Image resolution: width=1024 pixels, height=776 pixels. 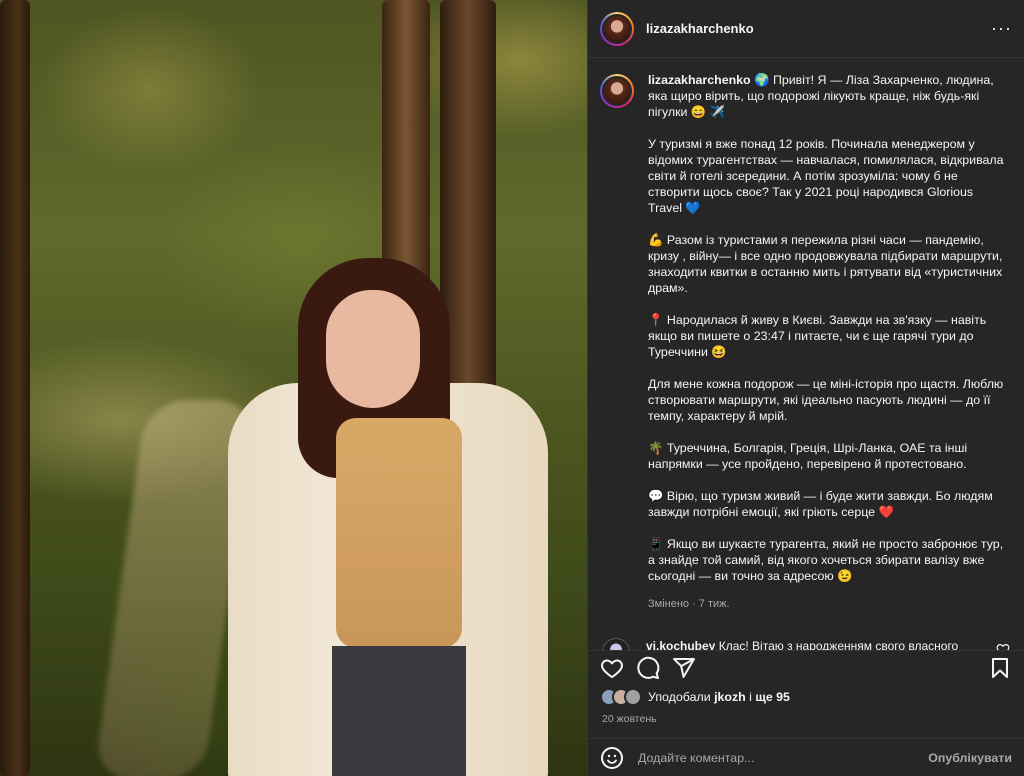 I want to click on likes-user: jkozh, so click(x=730, y=697).